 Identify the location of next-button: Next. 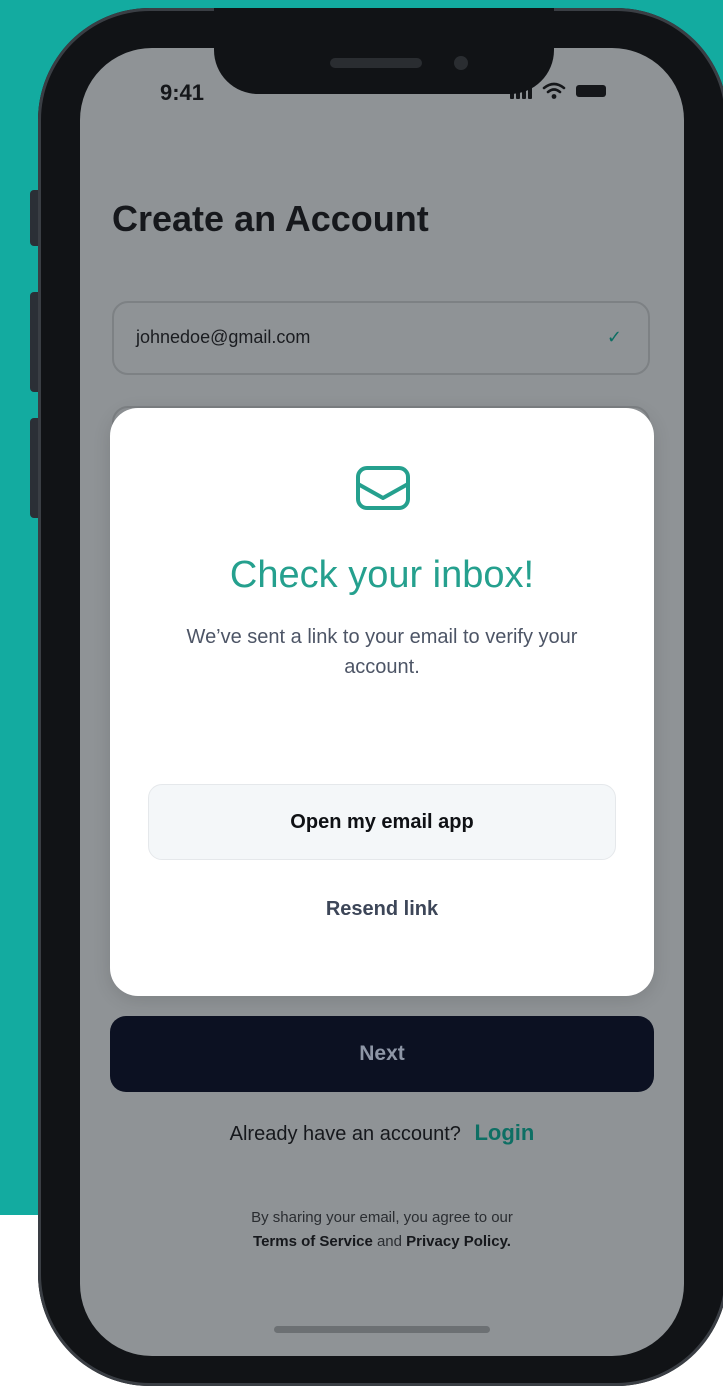
(382, 1054).